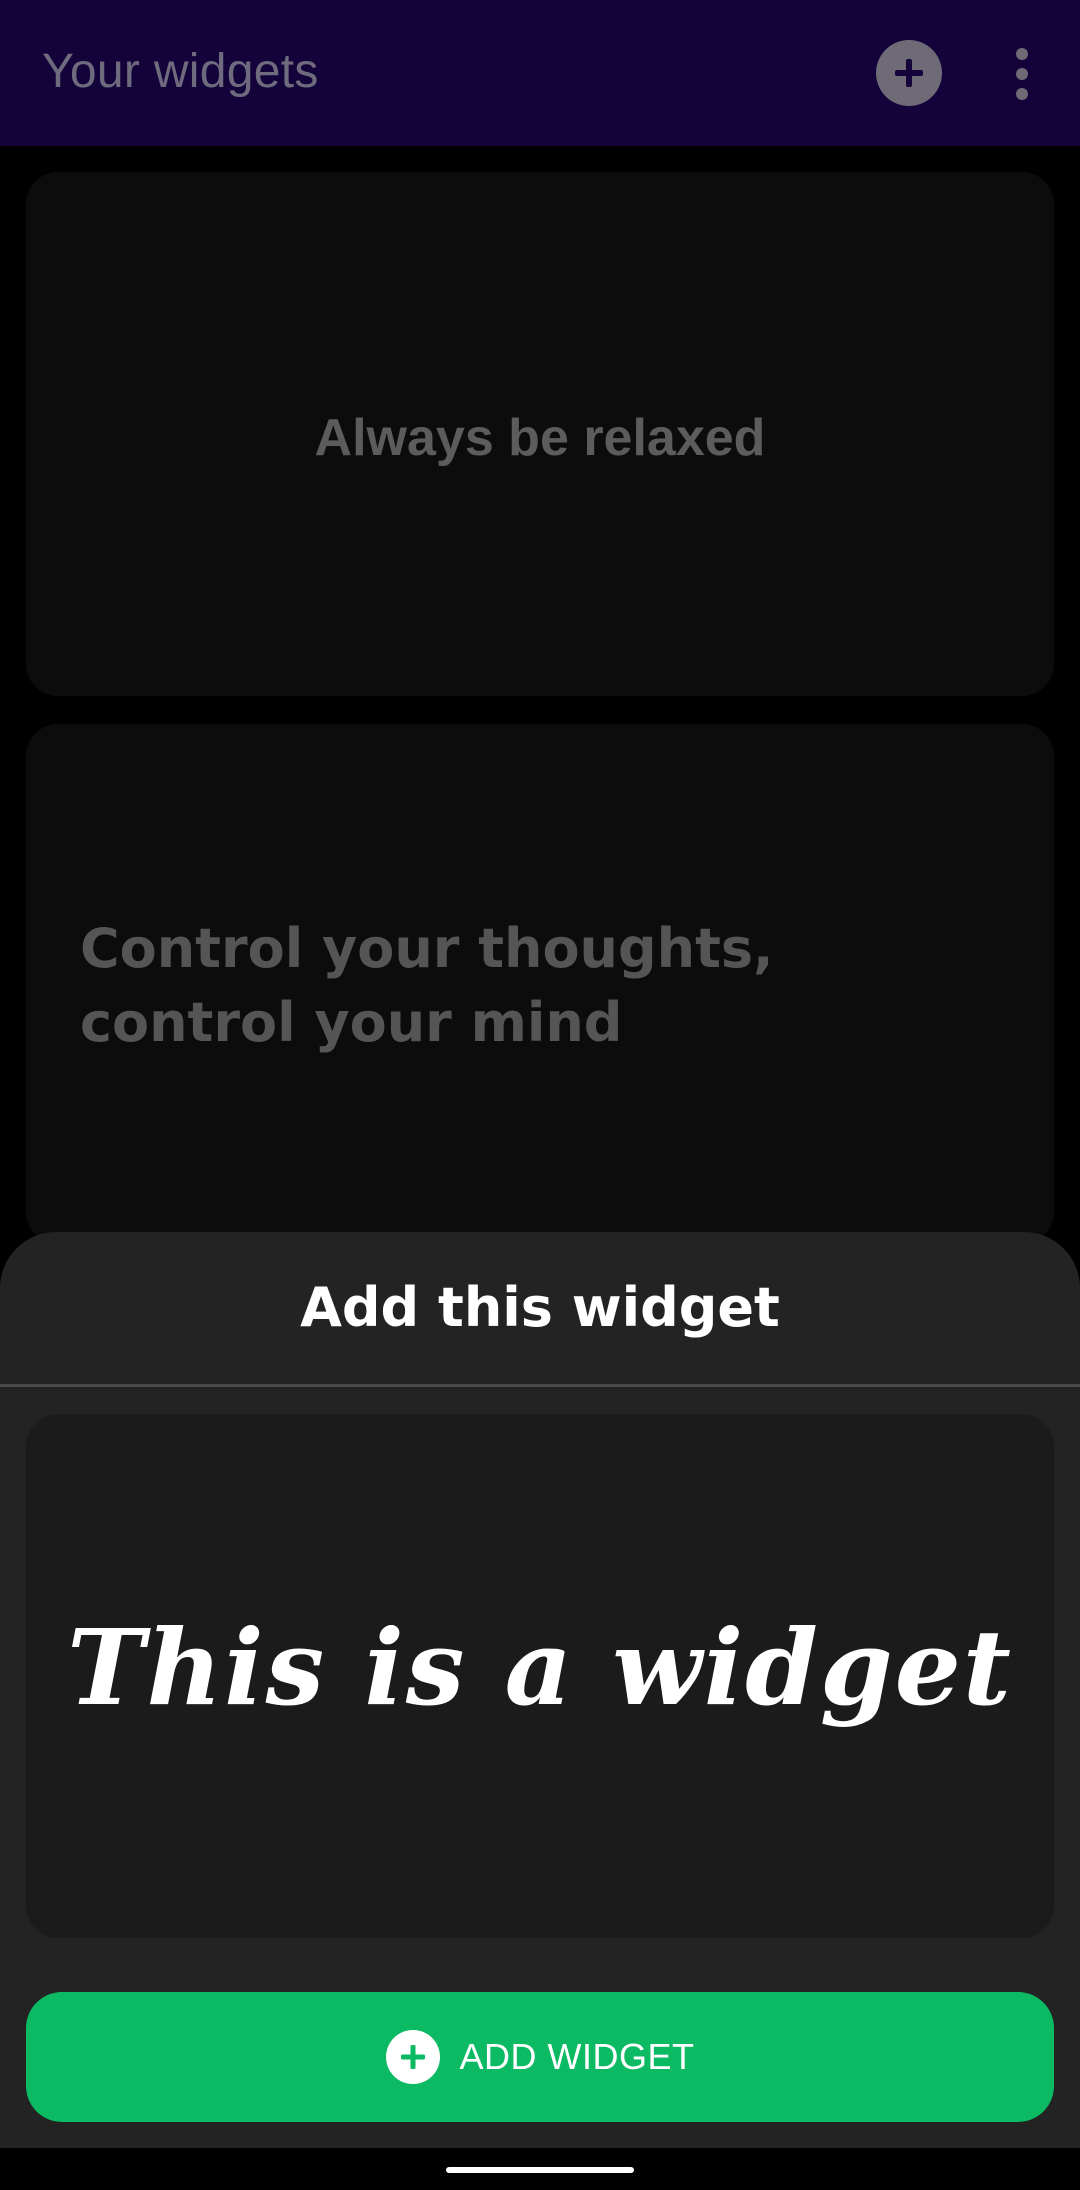 This screenshot has height=2190, width=1080. What do you see at coordinates (540, 1385) in the screenshot?
I see `divider` at bounding box center [540, 1385].